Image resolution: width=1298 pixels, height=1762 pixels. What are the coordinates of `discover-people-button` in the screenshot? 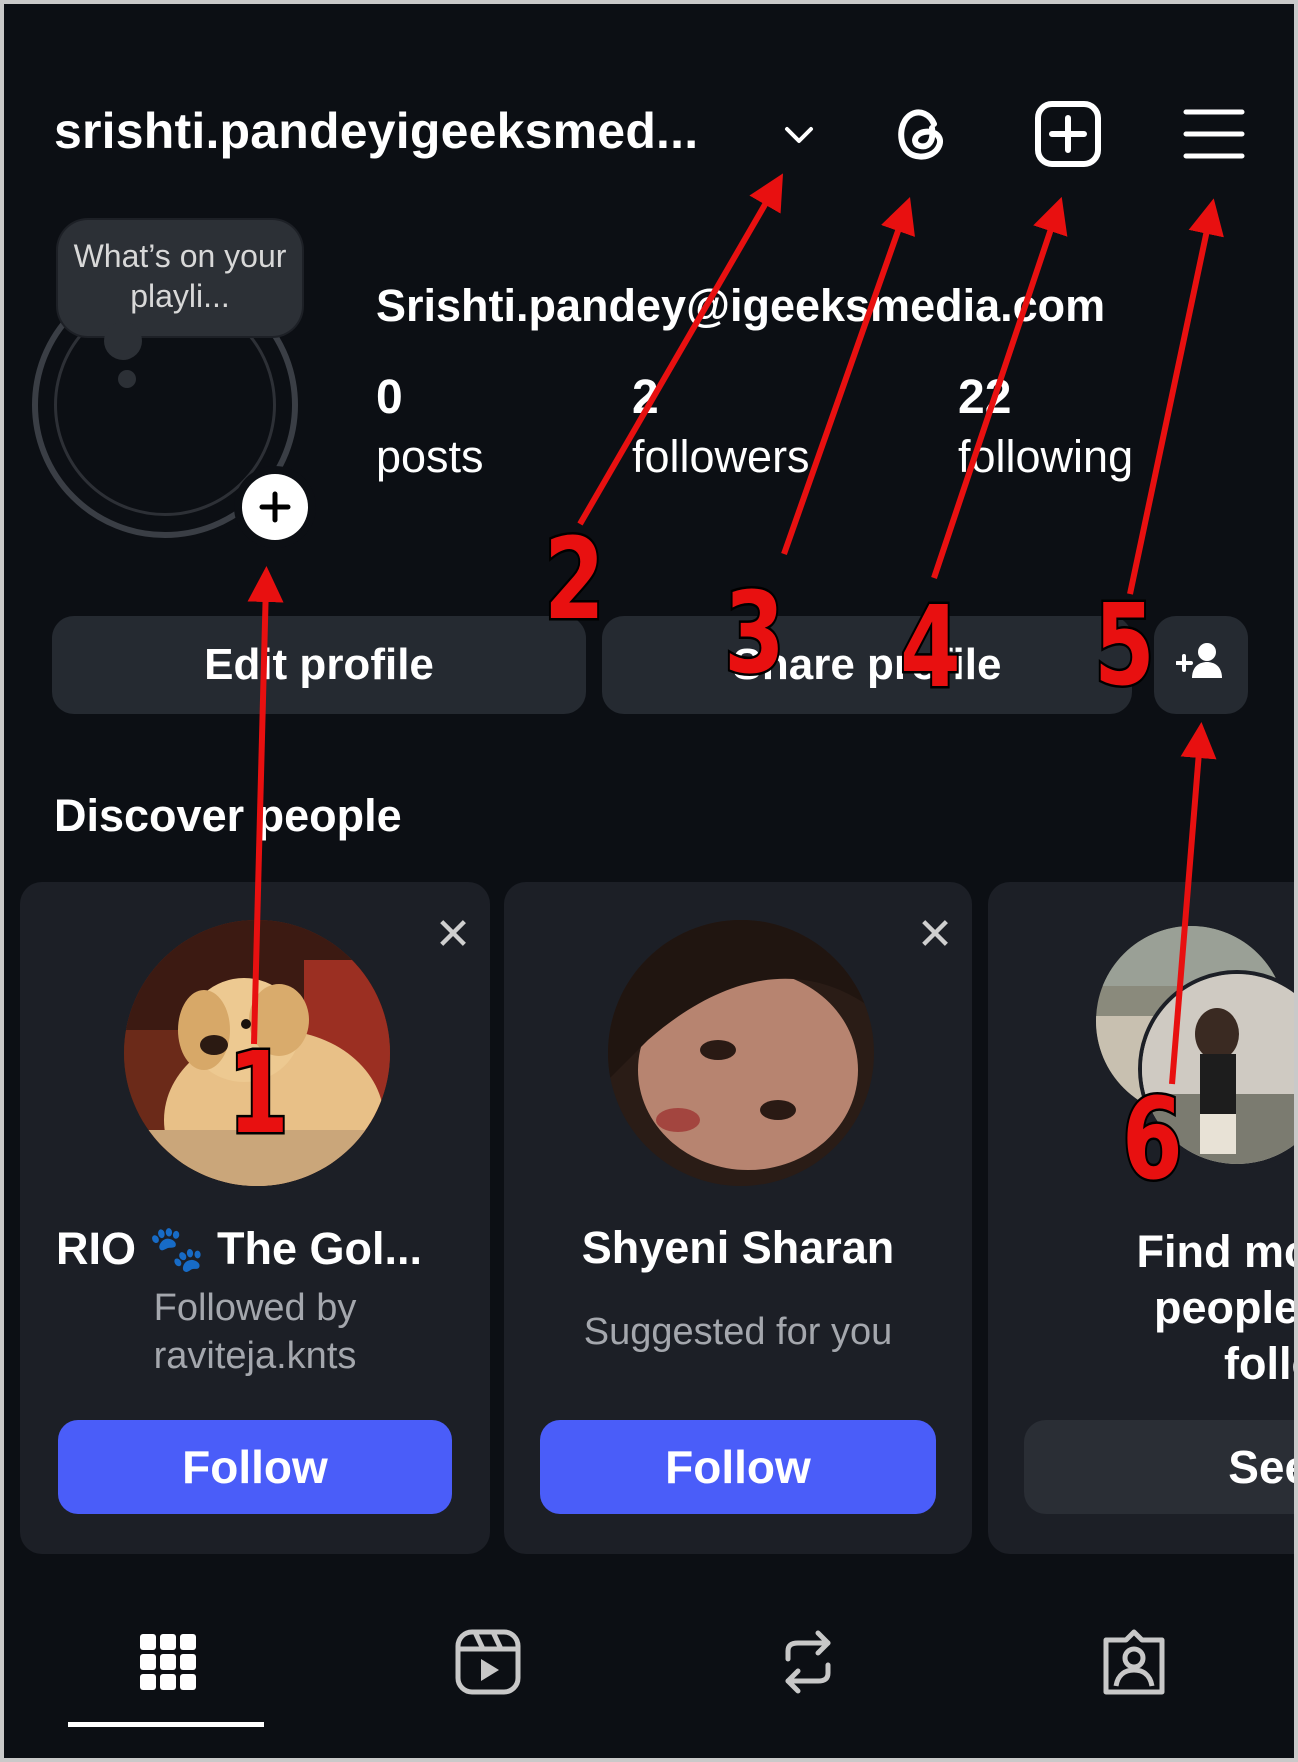 It's located at (1201, 665).